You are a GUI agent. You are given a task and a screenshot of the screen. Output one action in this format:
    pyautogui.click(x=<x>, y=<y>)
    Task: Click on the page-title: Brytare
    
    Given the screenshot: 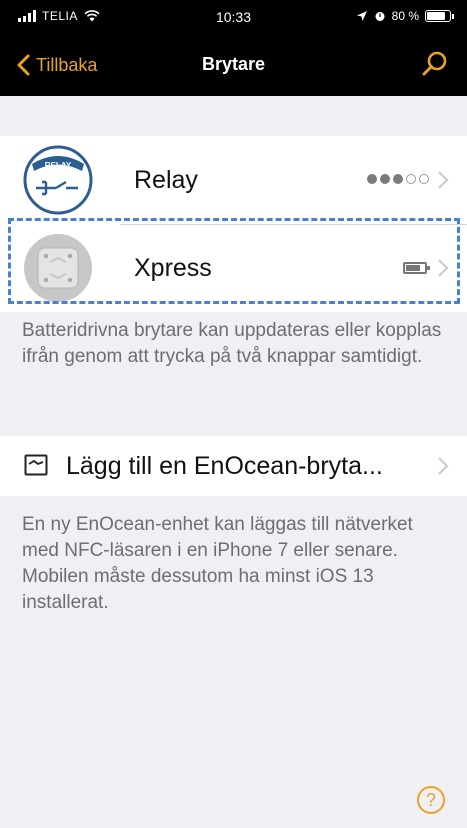 What is the action you would take?
    pyautogui.click(x=233, y=64)
    